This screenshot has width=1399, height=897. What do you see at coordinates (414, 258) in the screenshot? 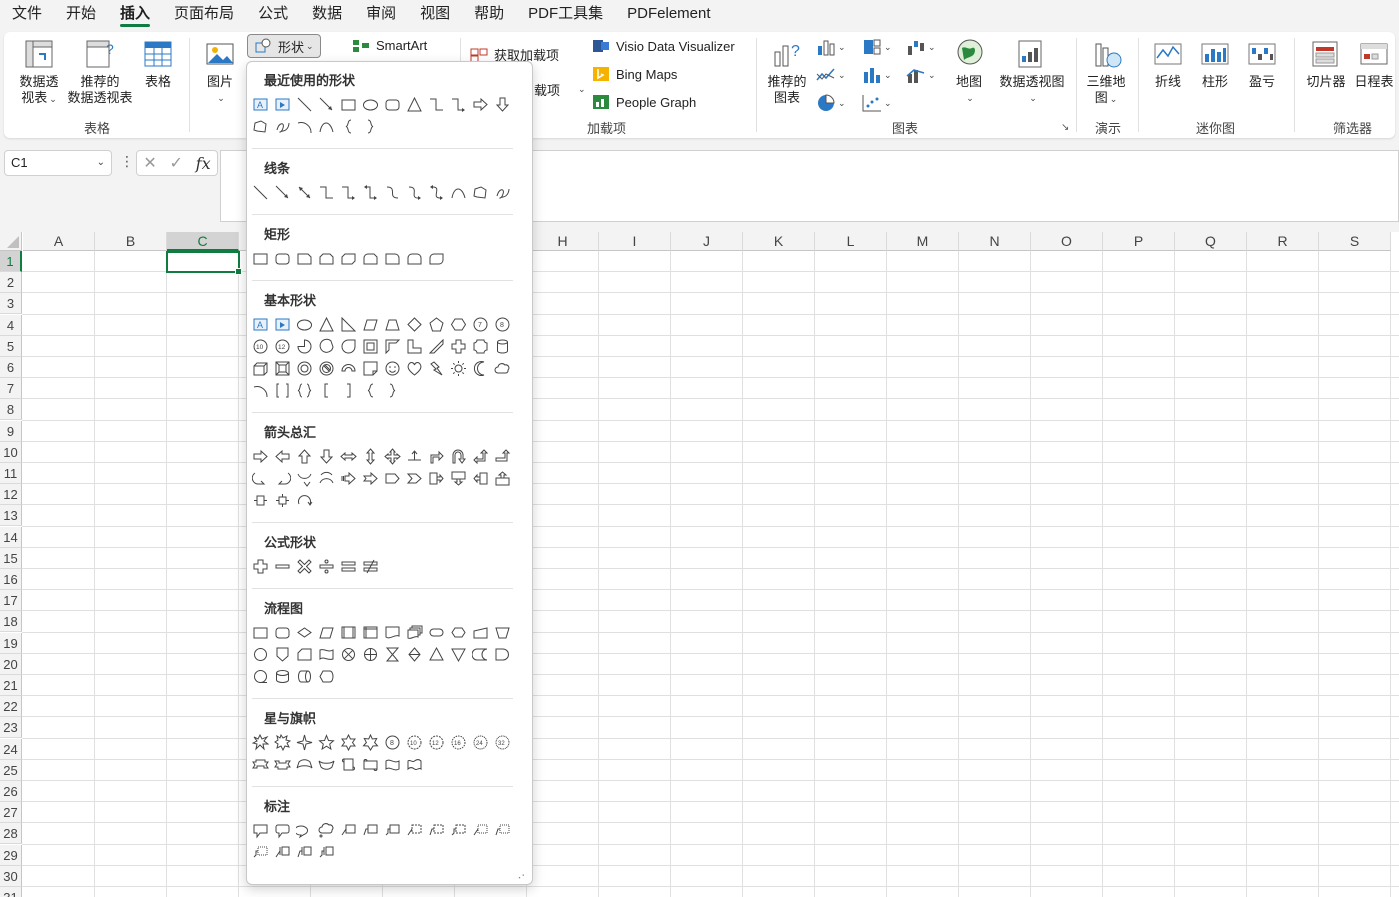
I see `shape-round2-icon` at bounding box center [414, 258].